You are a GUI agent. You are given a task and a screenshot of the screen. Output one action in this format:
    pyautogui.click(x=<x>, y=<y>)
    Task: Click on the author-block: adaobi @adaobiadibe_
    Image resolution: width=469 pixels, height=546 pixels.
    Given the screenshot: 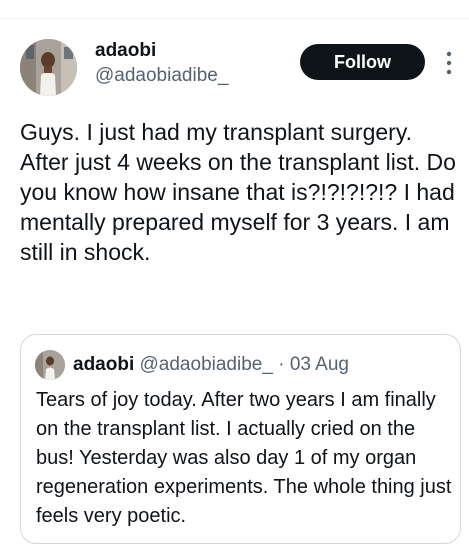 What is the action you would take?
    pyautogui.click(x=161, y=64)
    